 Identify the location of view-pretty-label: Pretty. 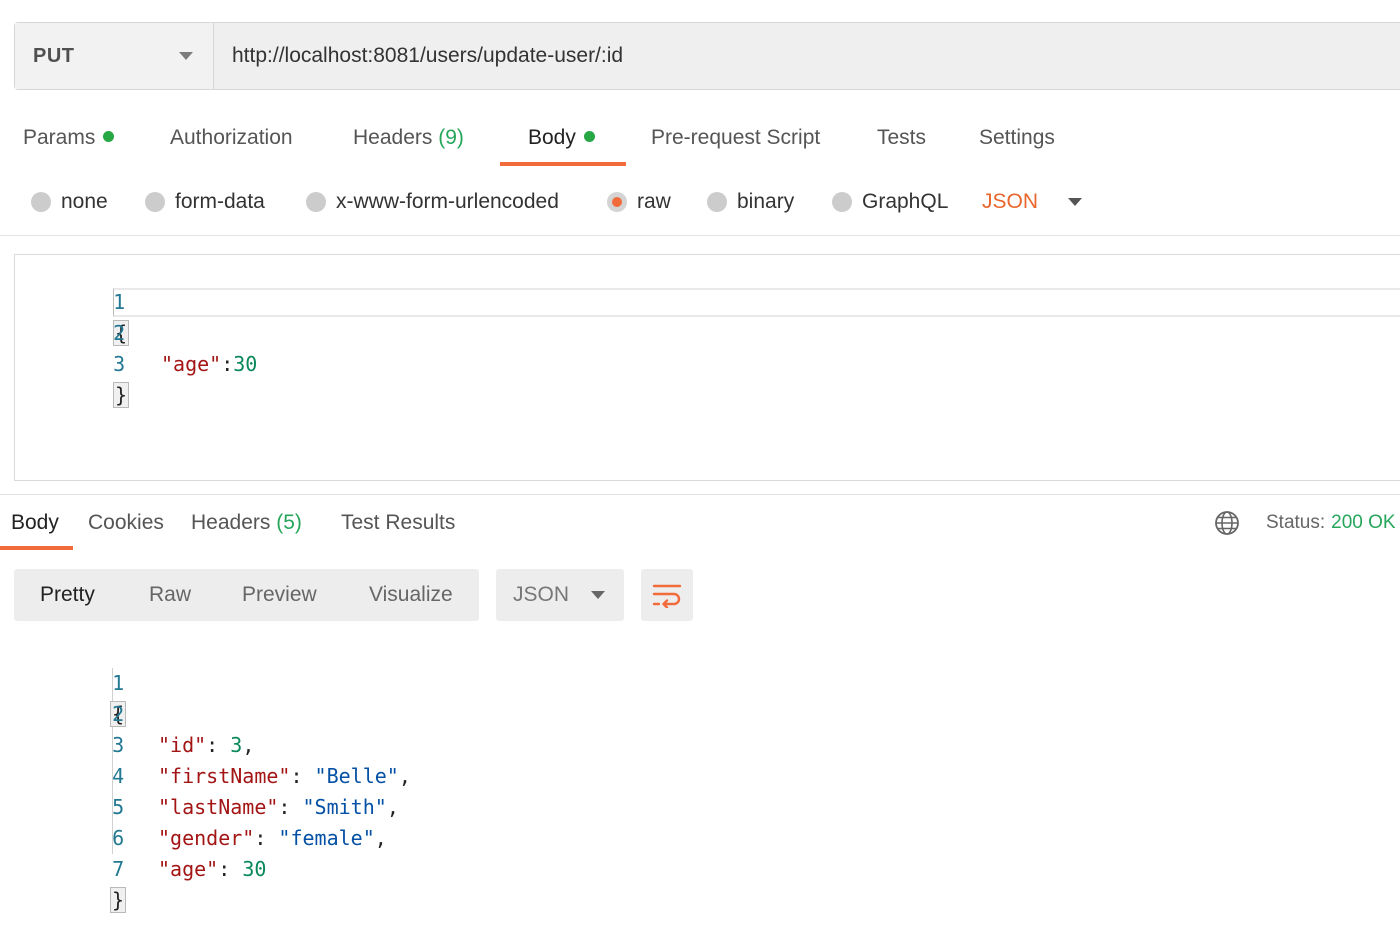
(67, 594).